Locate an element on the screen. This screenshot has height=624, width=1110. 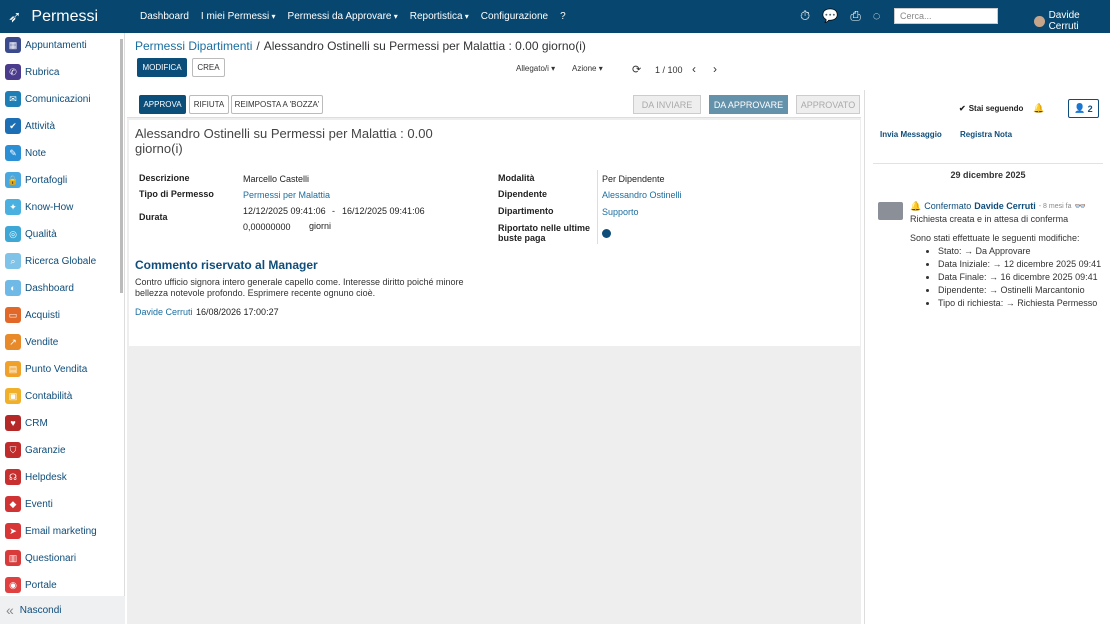
send-message-button: Invia Messaggio is located at coordinates (911, 134).